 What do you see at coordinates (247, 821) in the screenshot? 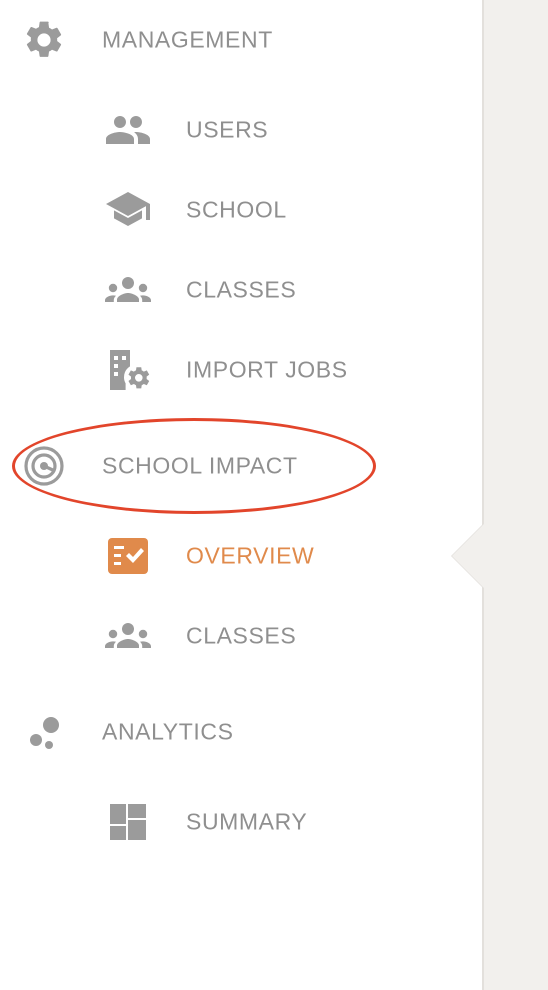
I see `nav-item-label: SUMMARY` at bounding box center [247, 821].